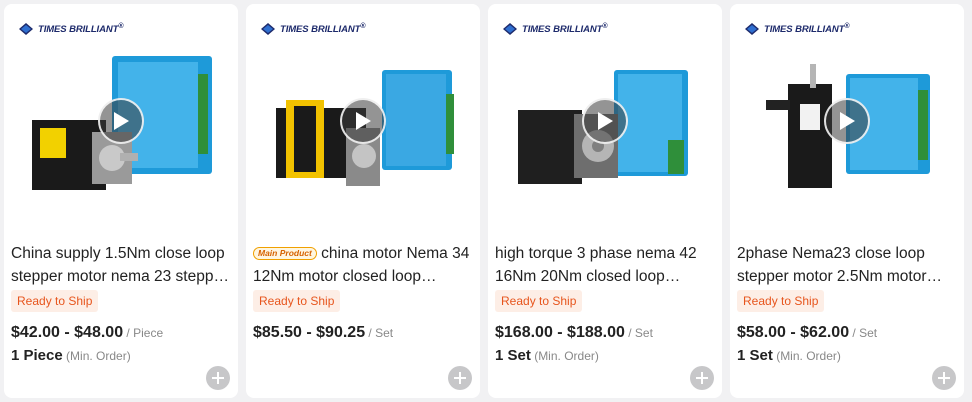  What do you see at coordinates (87, 332) in the screenshot?
I see `price-range: $42.00 - $48.00 / Piece` at bounding box center [87, 332].